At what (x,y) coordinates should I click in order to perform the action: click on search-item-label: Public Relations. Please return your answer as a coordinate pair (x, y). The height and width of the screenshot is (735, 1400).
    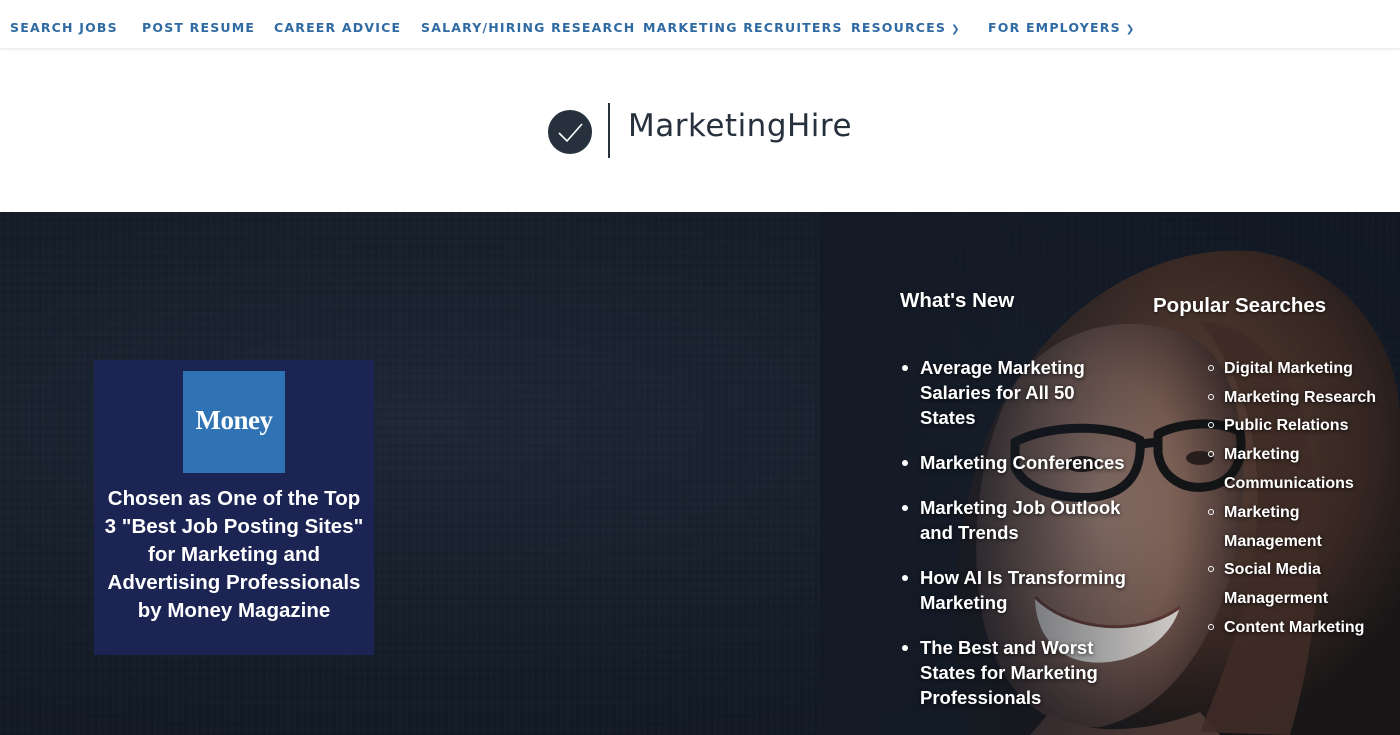
    Looking at the image, I should click on (1286, 425).